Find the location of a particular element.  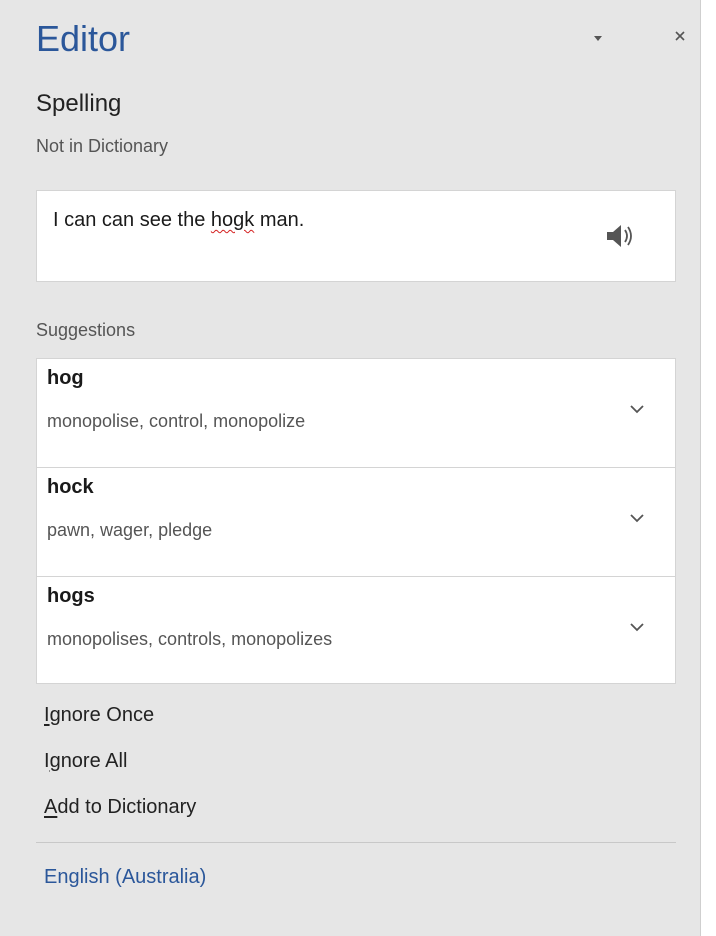

suggestion-synonyms: monopolise, control, monopolize is located at coordinates (176, 421).